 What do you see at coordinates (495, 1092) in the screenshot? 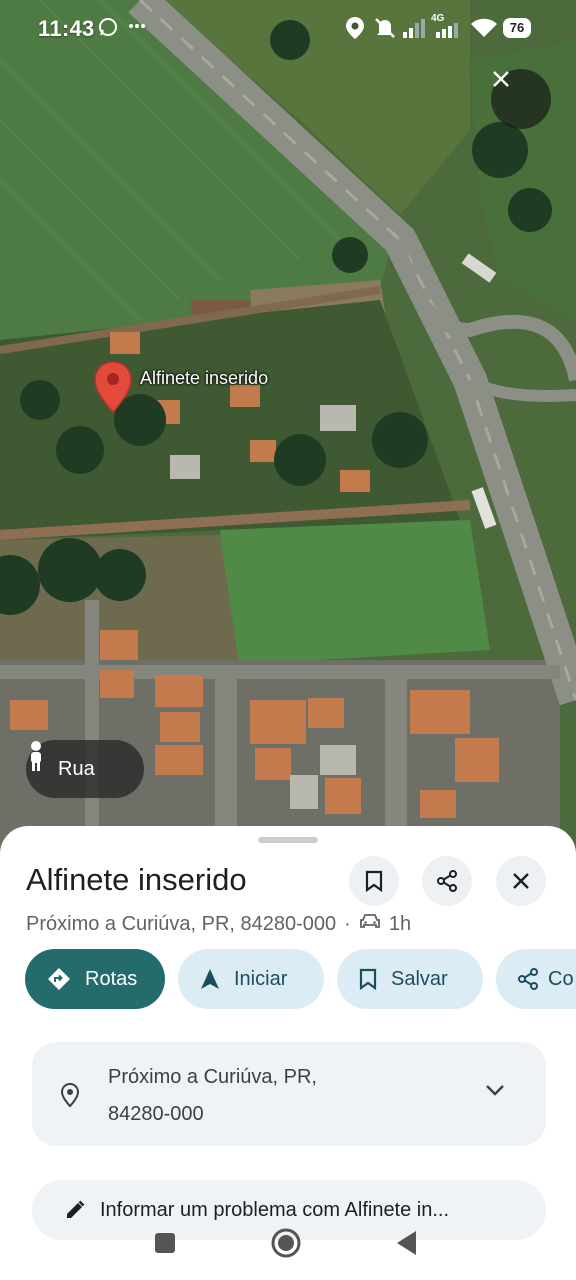
I see `chevron-down-icon` at bounding box center [495, 1092].